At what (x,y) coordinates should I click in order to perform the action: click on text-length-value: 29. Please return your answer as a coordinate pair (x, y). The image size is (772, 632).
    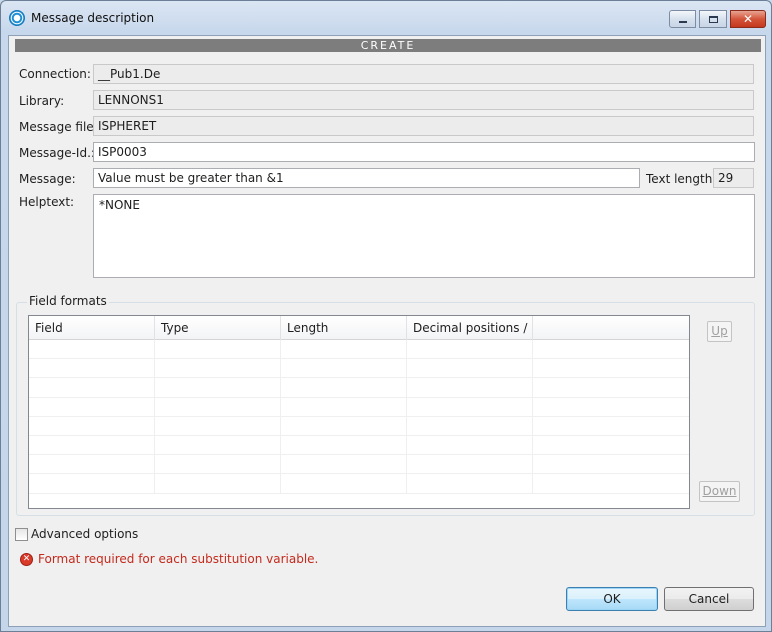
    Looking at the image, I should click on (733, 178).